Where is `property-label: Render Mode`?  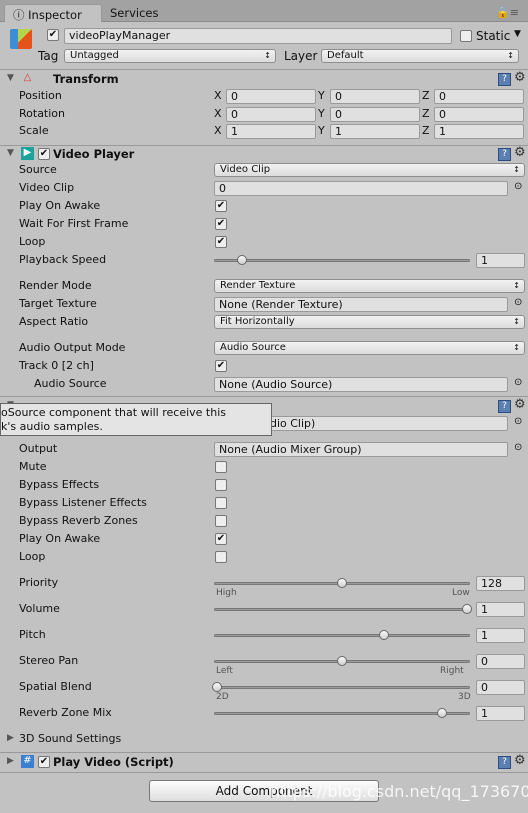
property-label: Render Mode is located at coordinates (55, 285).